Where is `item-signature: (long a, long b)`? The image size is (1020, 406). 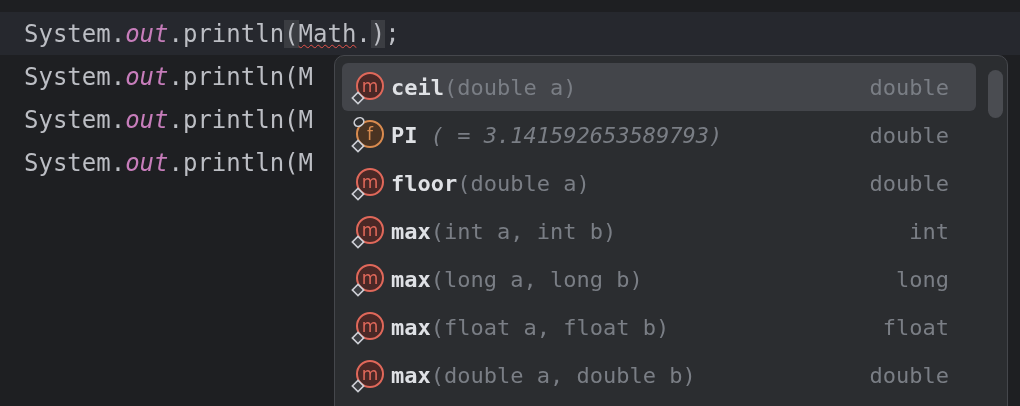 item-signature: (long a, long b) is located at coordinates (537, 279).